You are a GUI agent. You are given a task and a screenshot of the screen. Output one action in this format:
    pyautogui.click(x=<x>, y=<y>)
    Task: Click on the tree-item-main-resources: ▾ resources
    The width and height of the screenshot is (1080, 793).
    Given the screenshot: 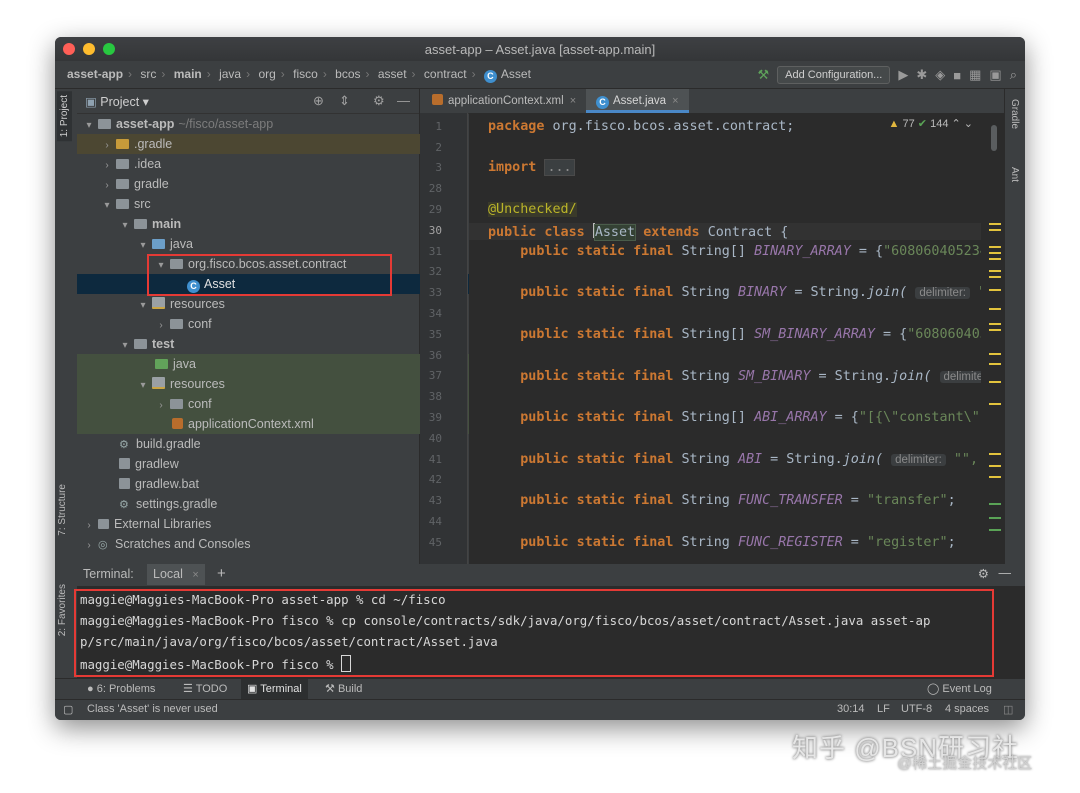 What is the action you would take?
    pyautogui.click(x=278, y=304)
    